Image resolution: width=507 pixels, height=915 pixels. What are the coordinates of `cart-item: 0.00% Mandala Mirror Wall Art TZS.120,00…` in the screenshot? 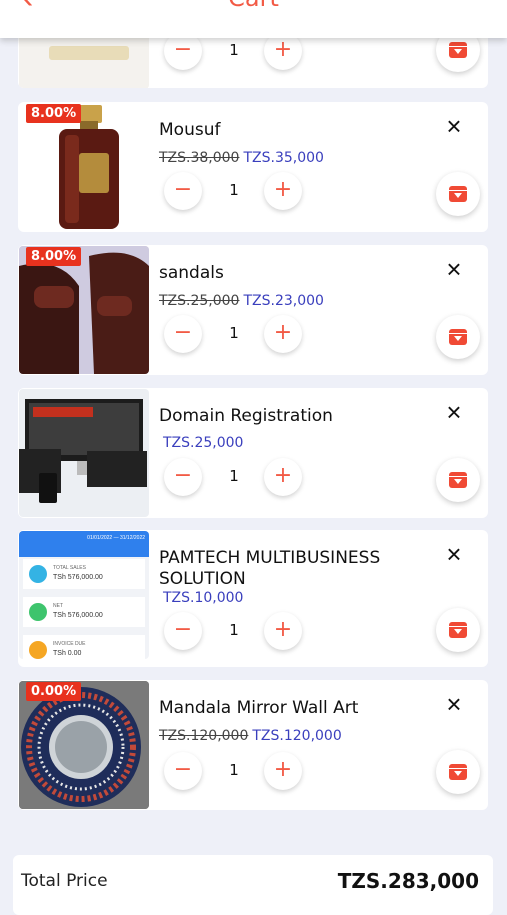 It's located at (253, 745).